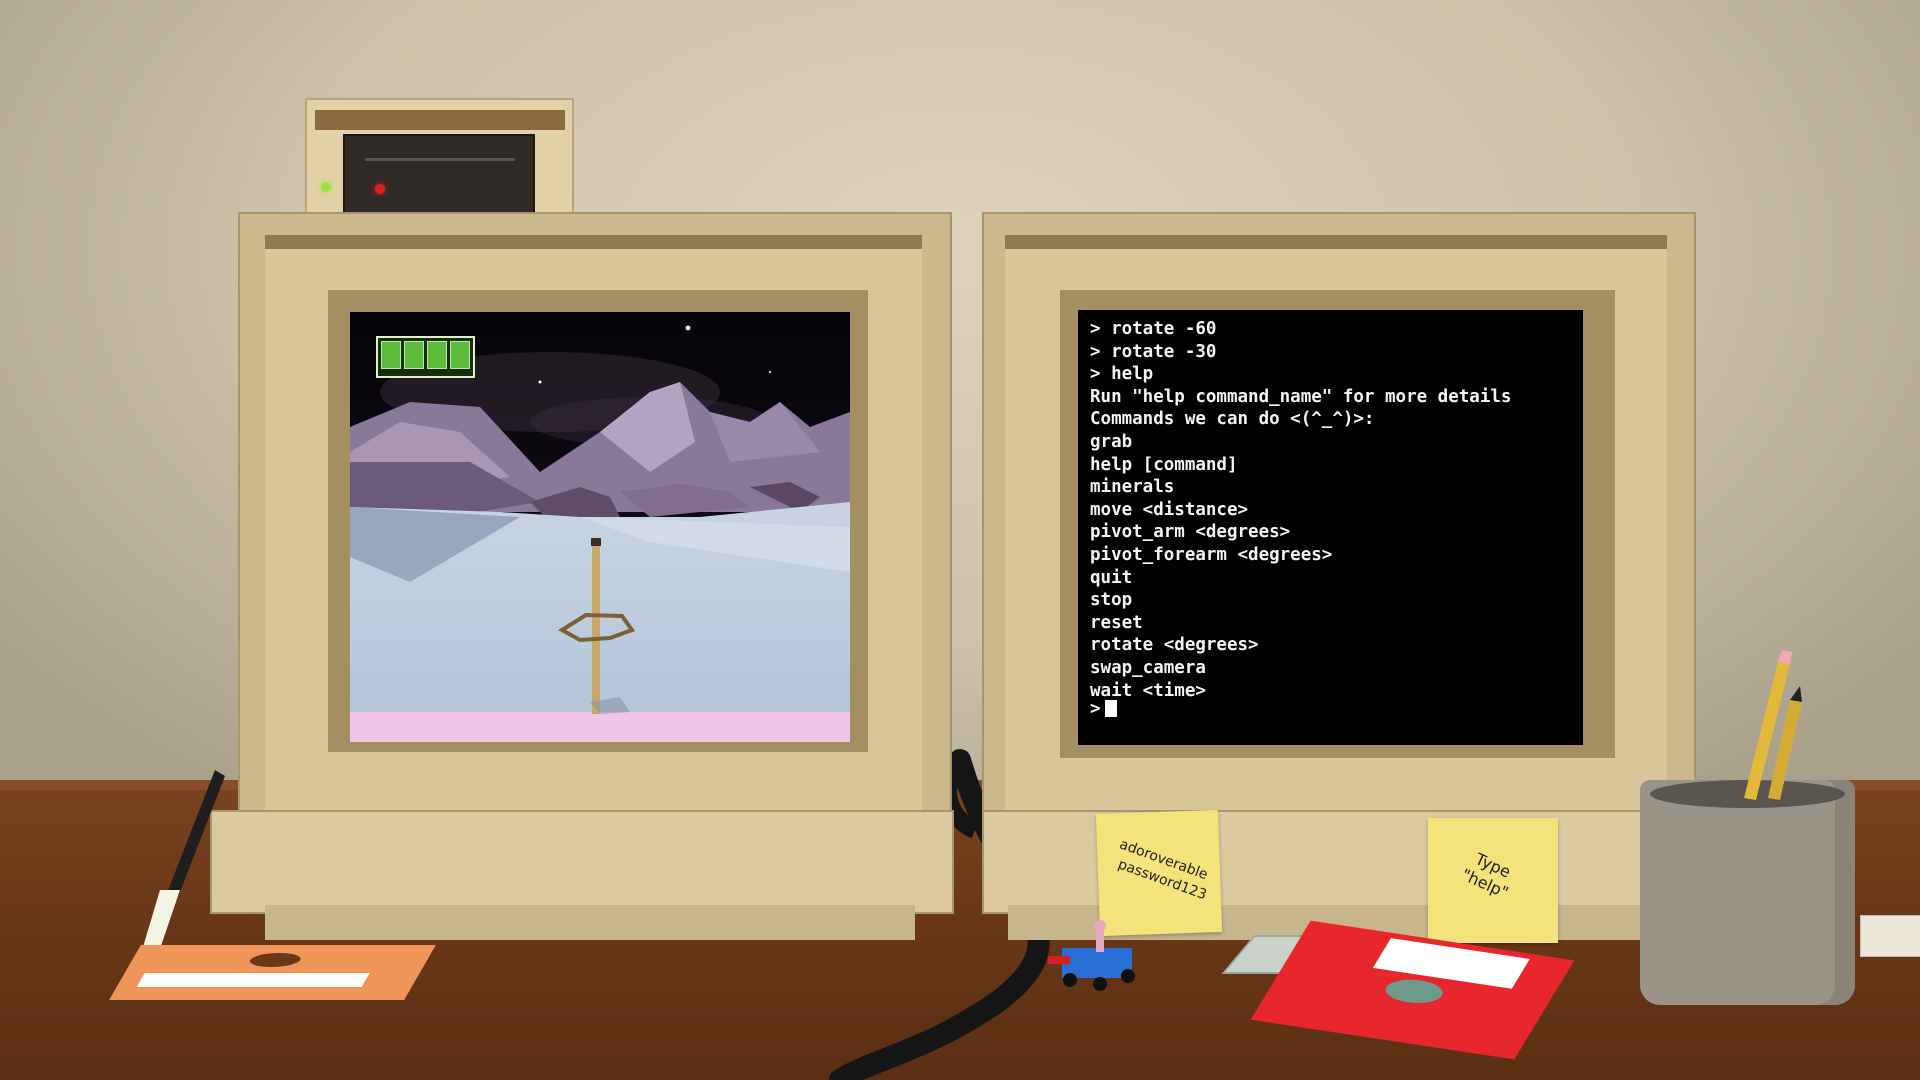 The height and width of the screenshot is (1080, 1920). Describe the element at coordinates (590, 922) in the screenshot. I see `left-monitor-stand` at that location.